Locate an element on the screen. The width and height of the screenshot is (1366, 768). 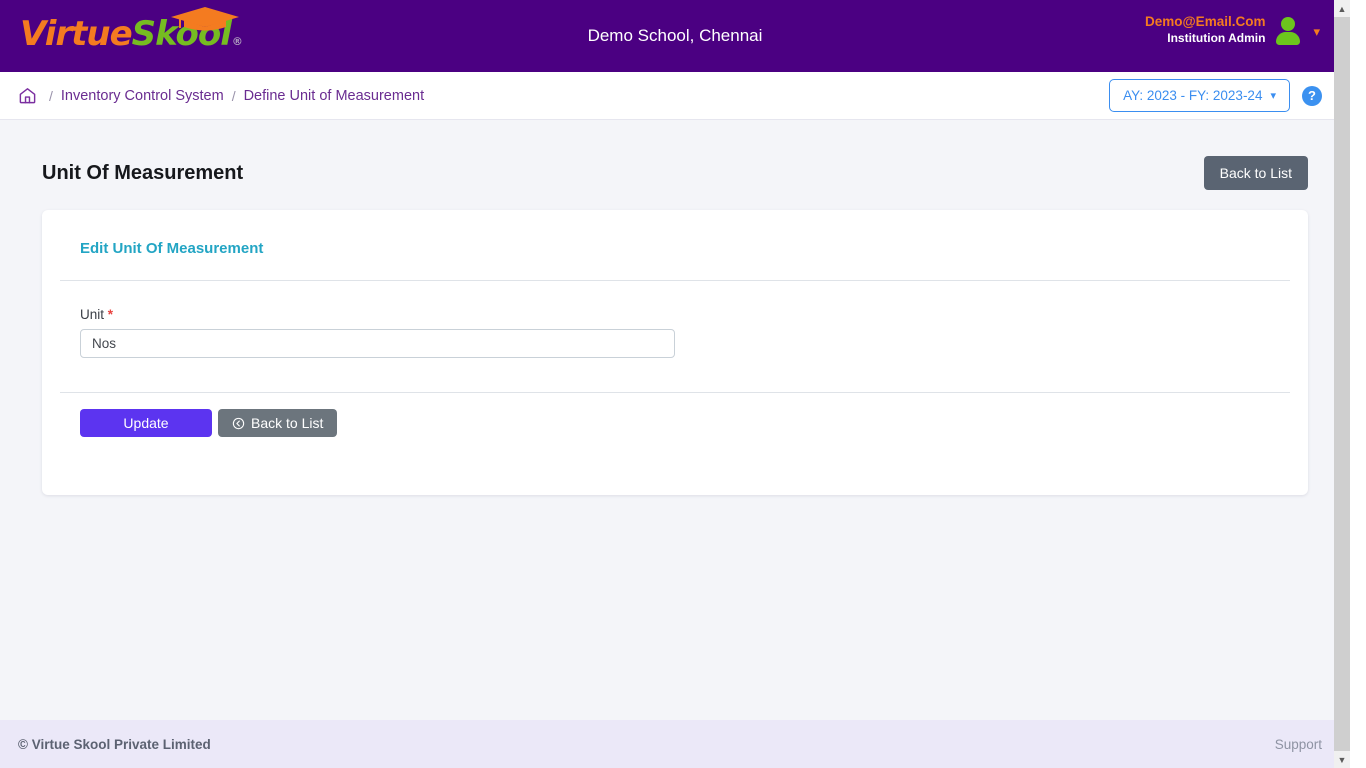
panel-header: Edit Unit Of Measurement is located at coordinates (675, 254).